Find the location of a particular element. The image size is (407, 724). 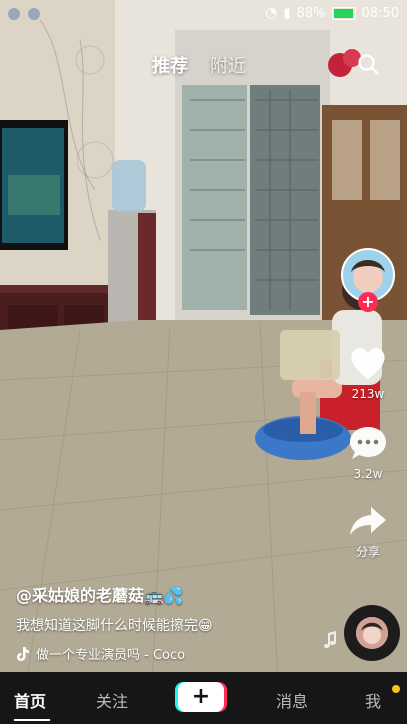

like-button: 213w is located at coordinates (368, 372).